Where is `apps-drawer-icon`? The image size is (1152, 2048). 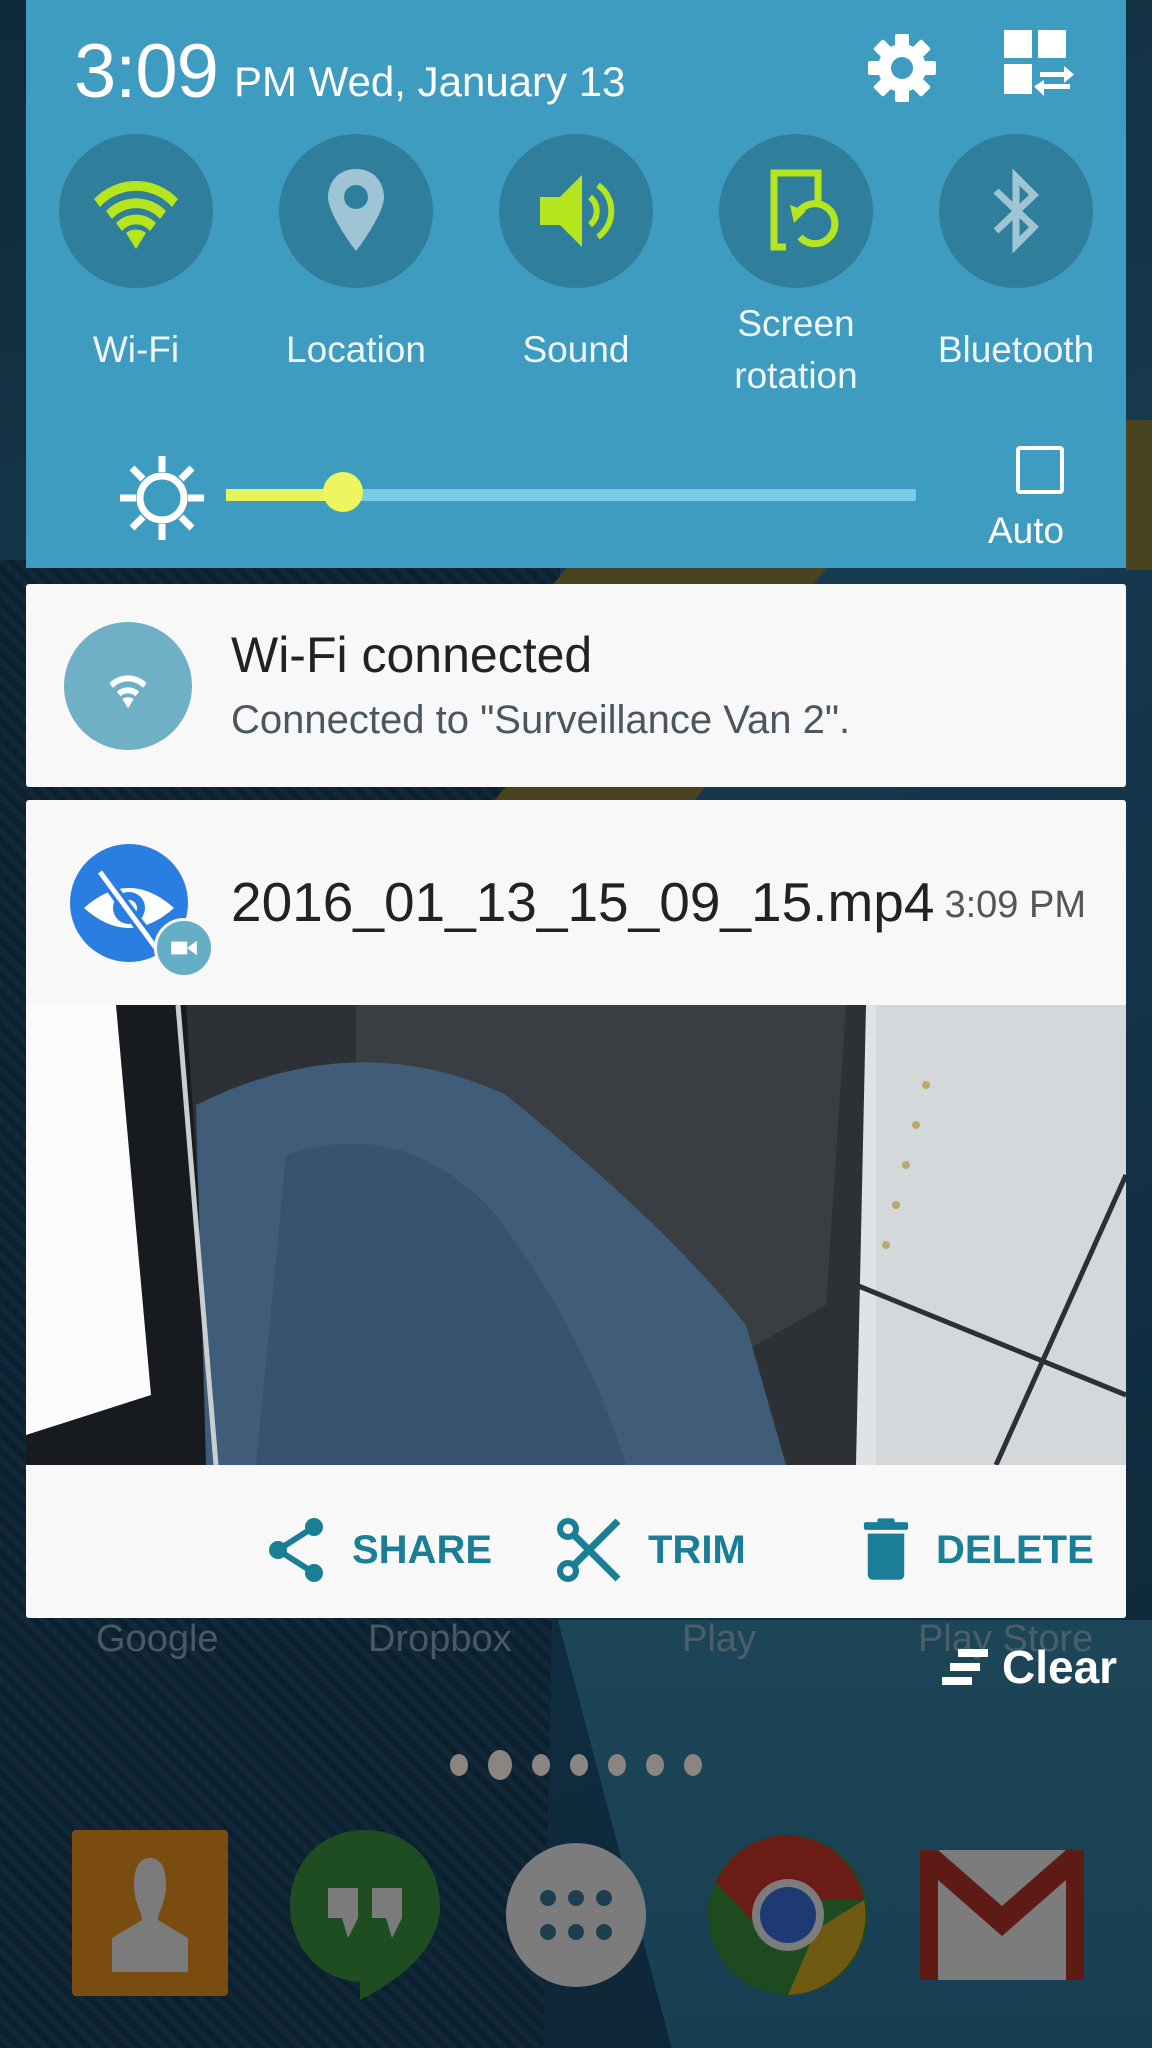 apps-drawer-icon is located at coordinates (576, 1917).